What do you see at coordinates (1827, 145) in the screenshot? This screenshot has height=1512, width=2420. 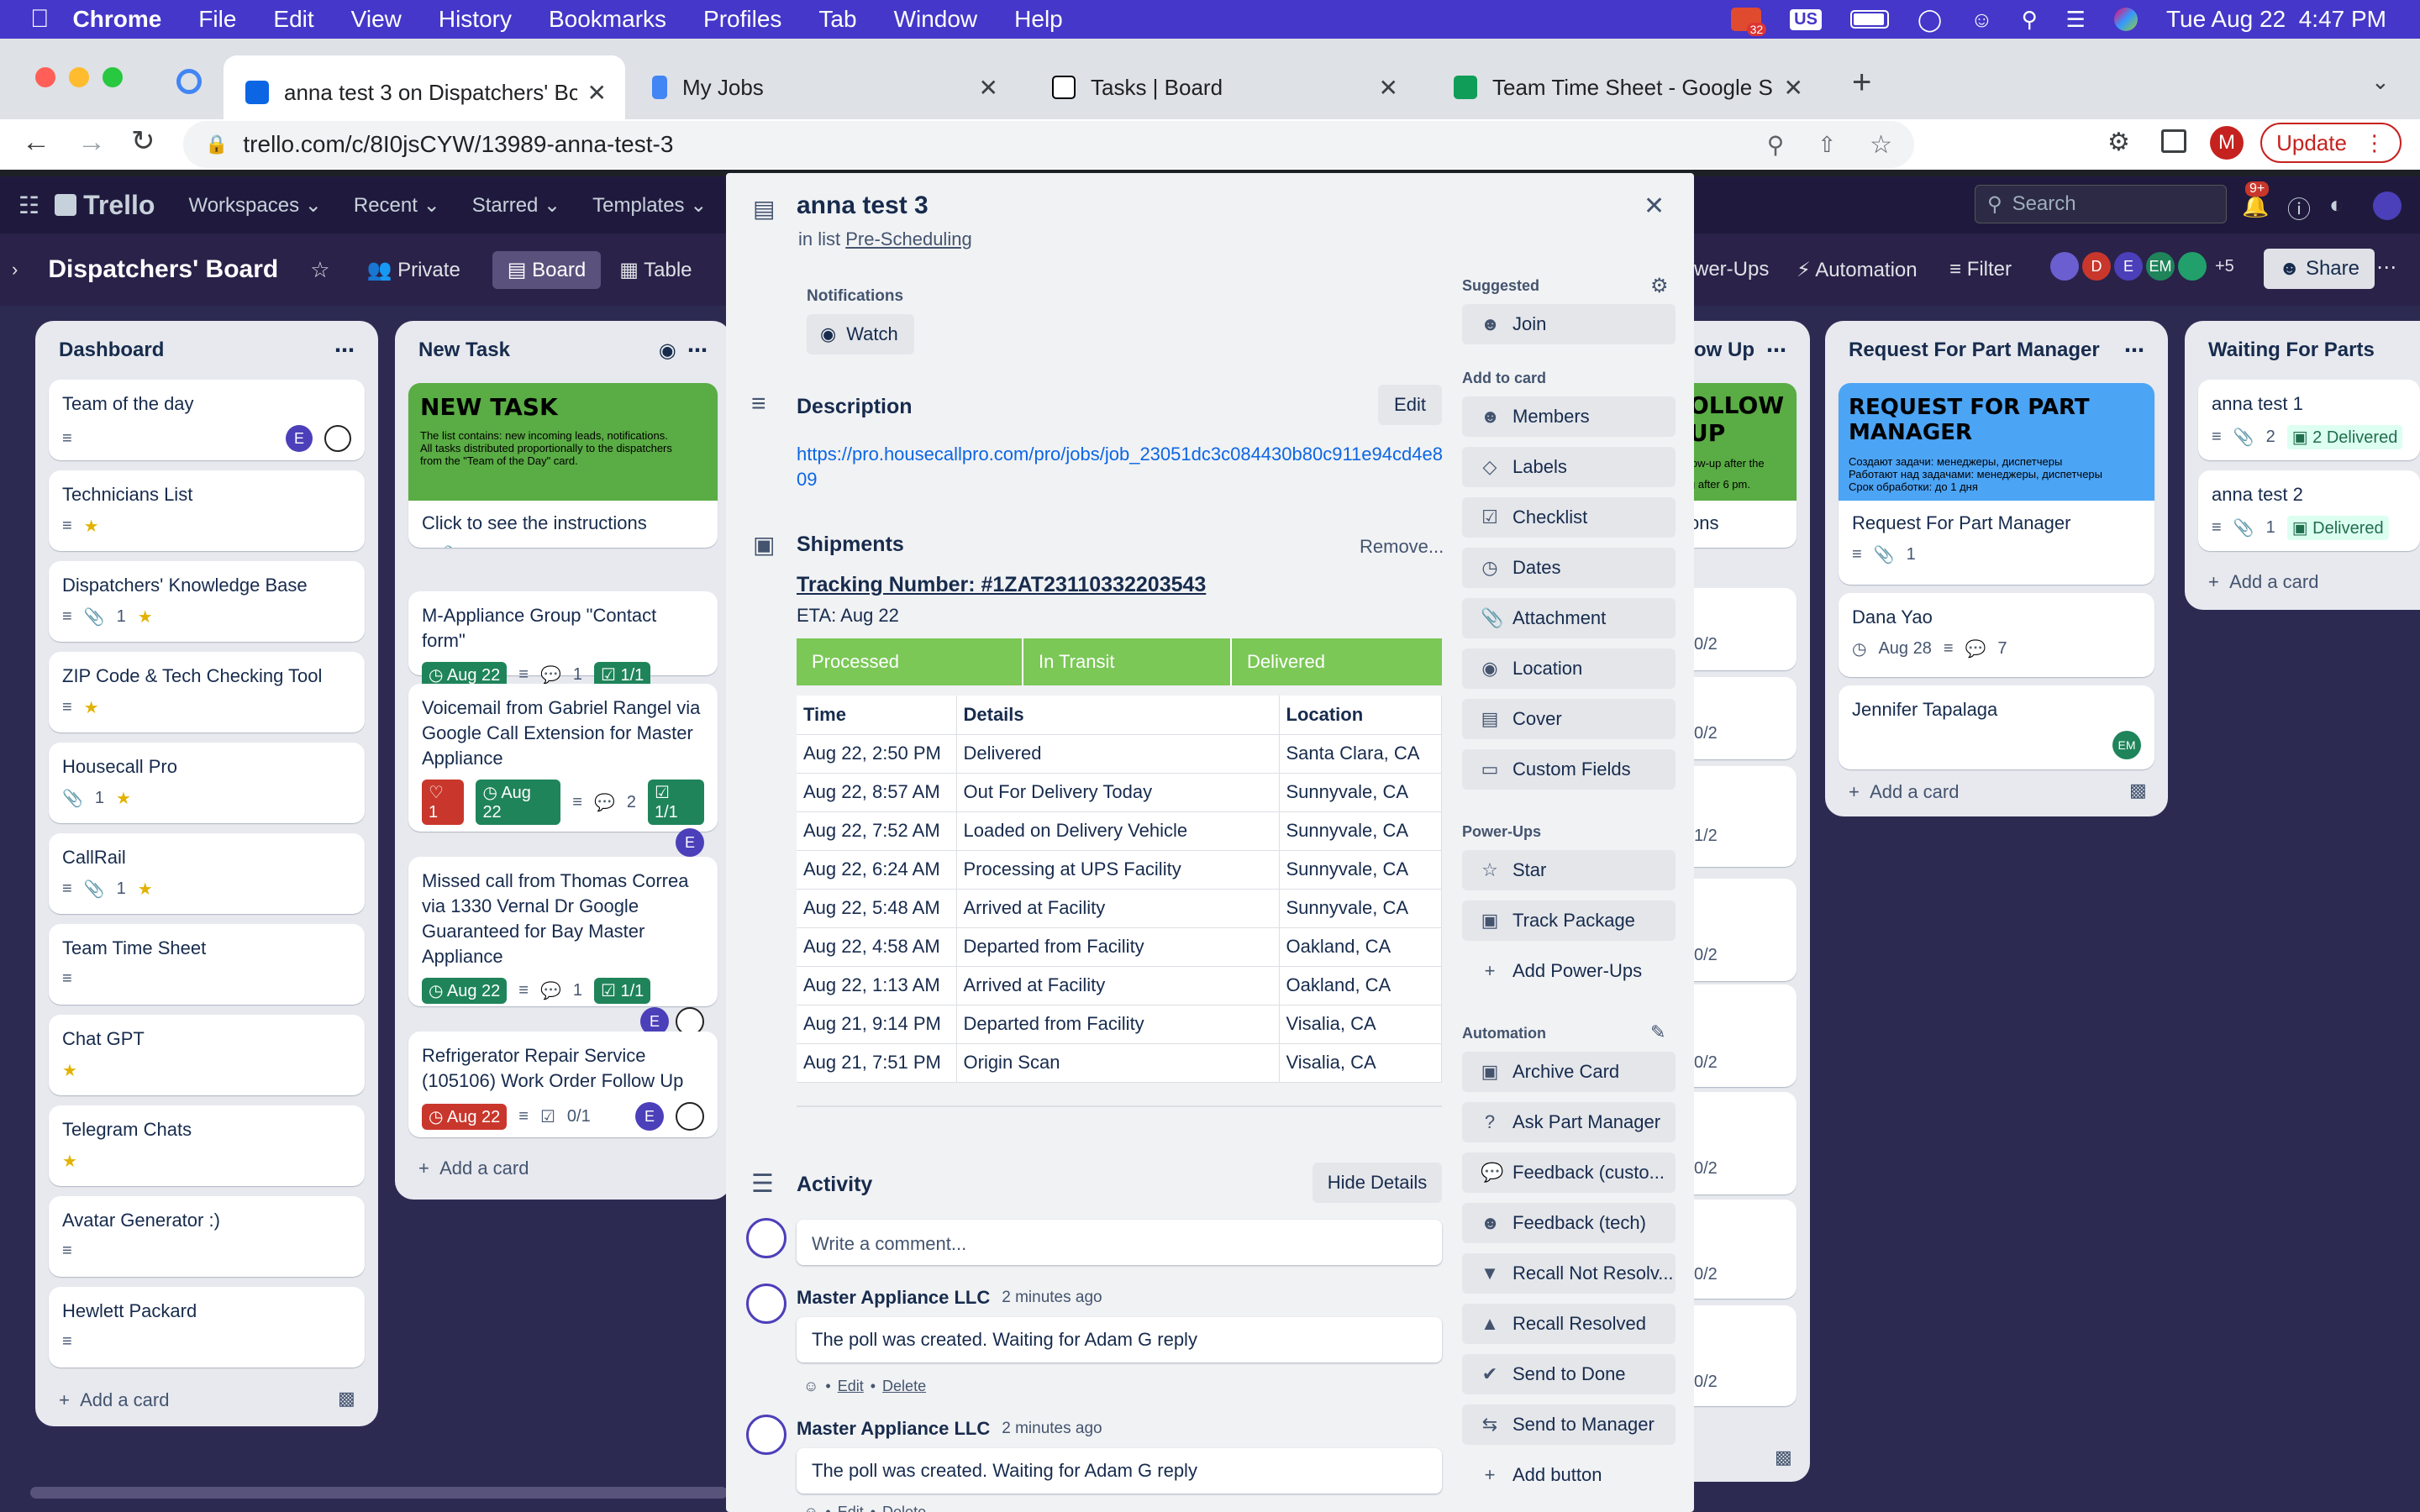 I see `share-page-icon: ⇧` at bounding box center [1827, 145].